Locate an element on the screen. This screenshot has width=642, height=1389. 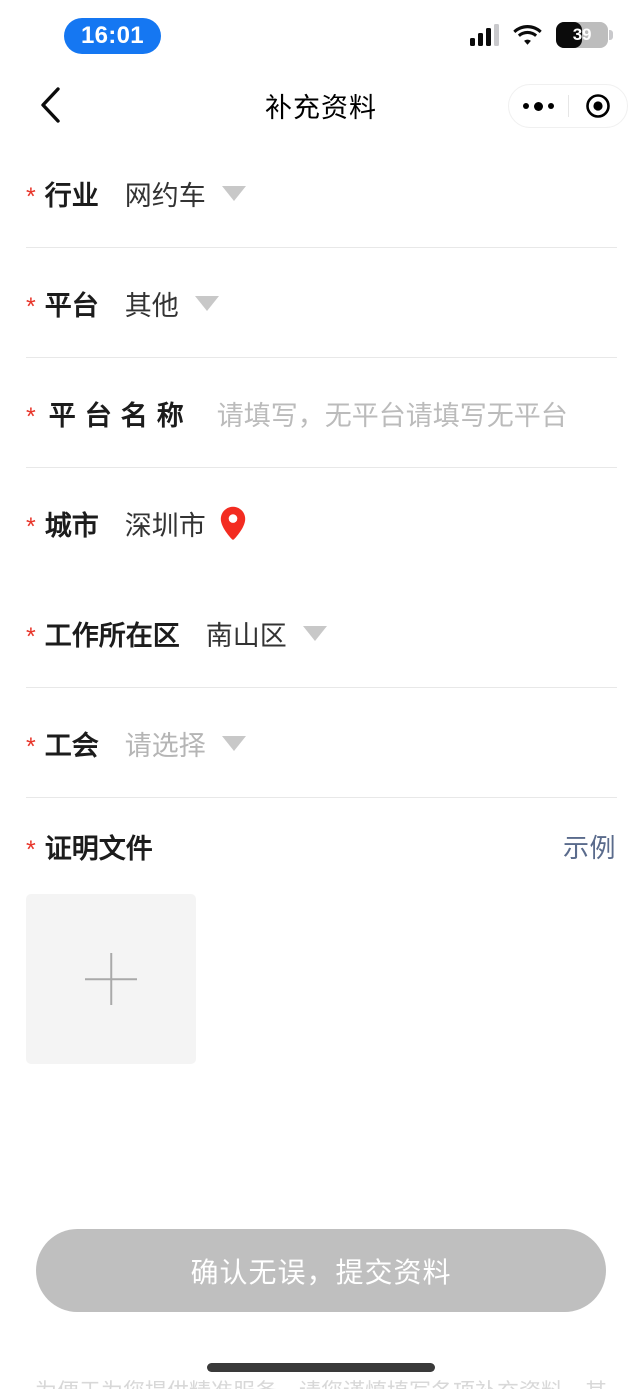
field-value-industry: 网约车 is located at coordinates (165, 195).